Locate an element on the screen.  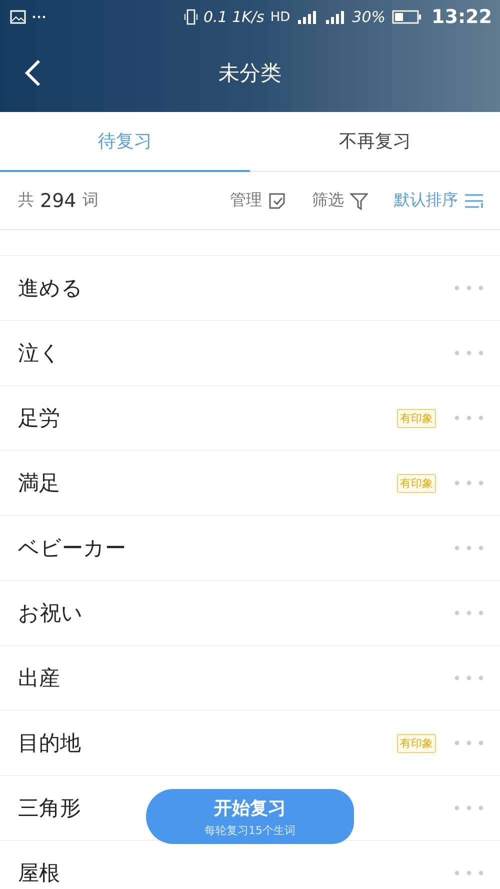
image-icon is located at coordinates (18, 17).